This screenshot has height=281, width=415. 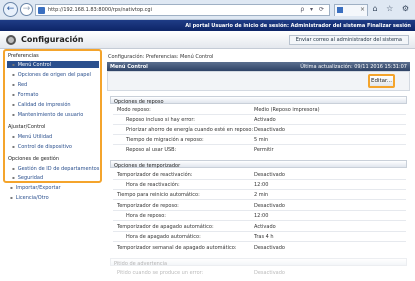 What do you see at coordinates (261, 195) in the screenshot?
I see `setting-value: 2 min` at bounding box center [261, 195].